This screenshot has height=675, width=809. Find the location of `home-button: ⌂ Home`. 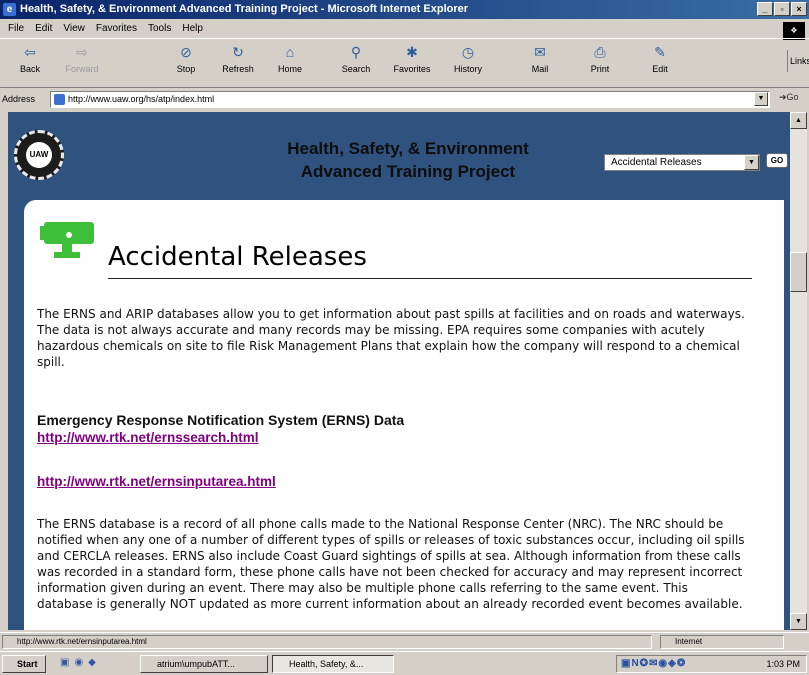

home-button: ⌂ Home is located at coordinates (290, 58).